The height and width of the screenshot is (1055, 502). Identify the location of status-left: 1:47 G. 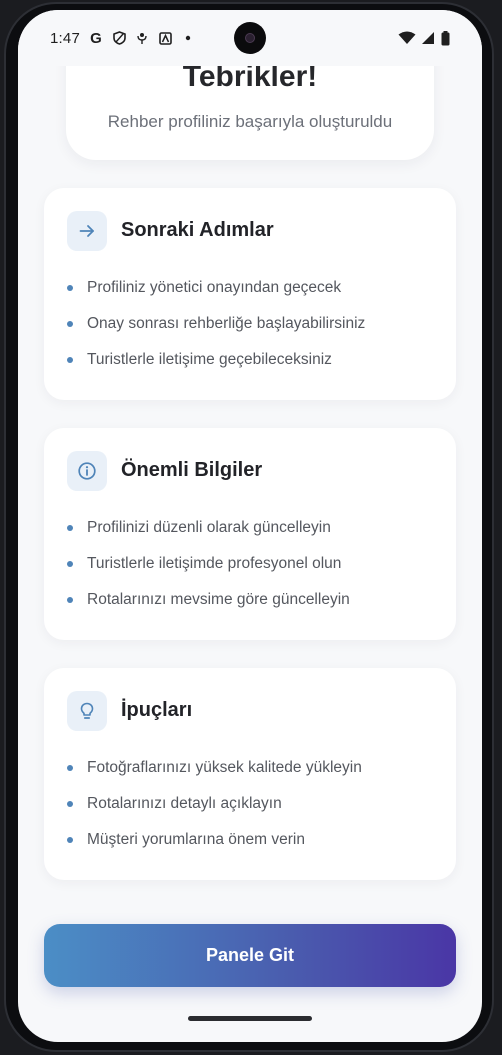
(122, 38).